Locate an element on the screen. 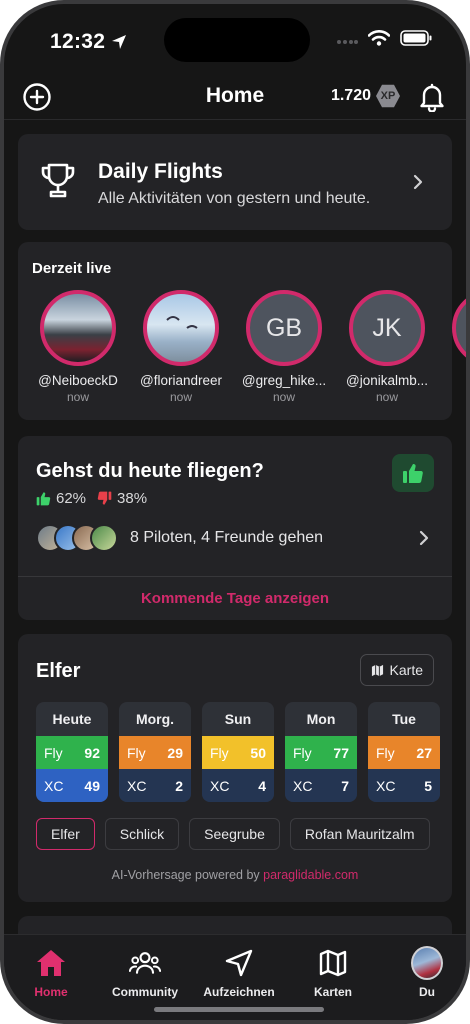 Image resolution: width=470 pixels, height=1024 pixels. spot-tab-rofan-mauritzalm: Rofan Mauritzalm is located at coordinates (359, 834).